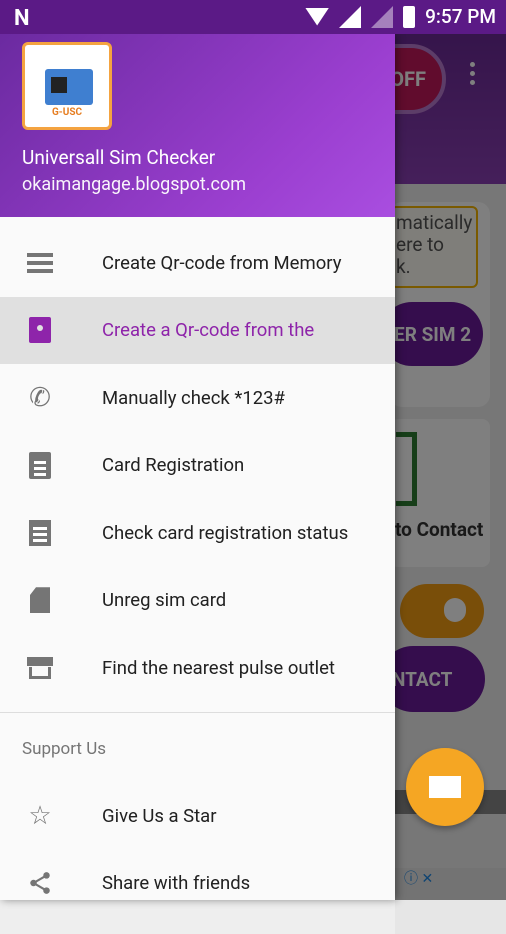 This screenshot has width=506, height=934. Describe the element at coordinates (64, 749) in the screenshot. I see `section-title-support: Support Us` at that location.